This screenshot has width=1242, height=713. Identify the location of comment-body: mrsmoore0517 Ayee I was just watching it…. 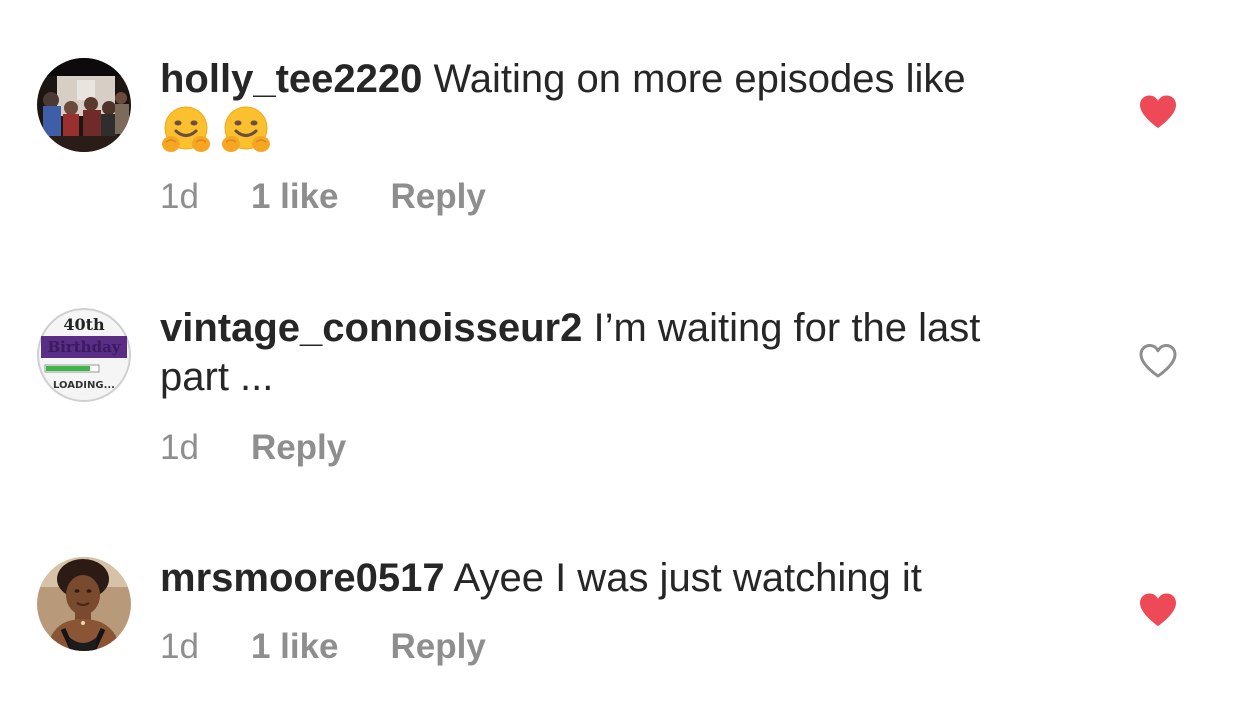
(610, 610).